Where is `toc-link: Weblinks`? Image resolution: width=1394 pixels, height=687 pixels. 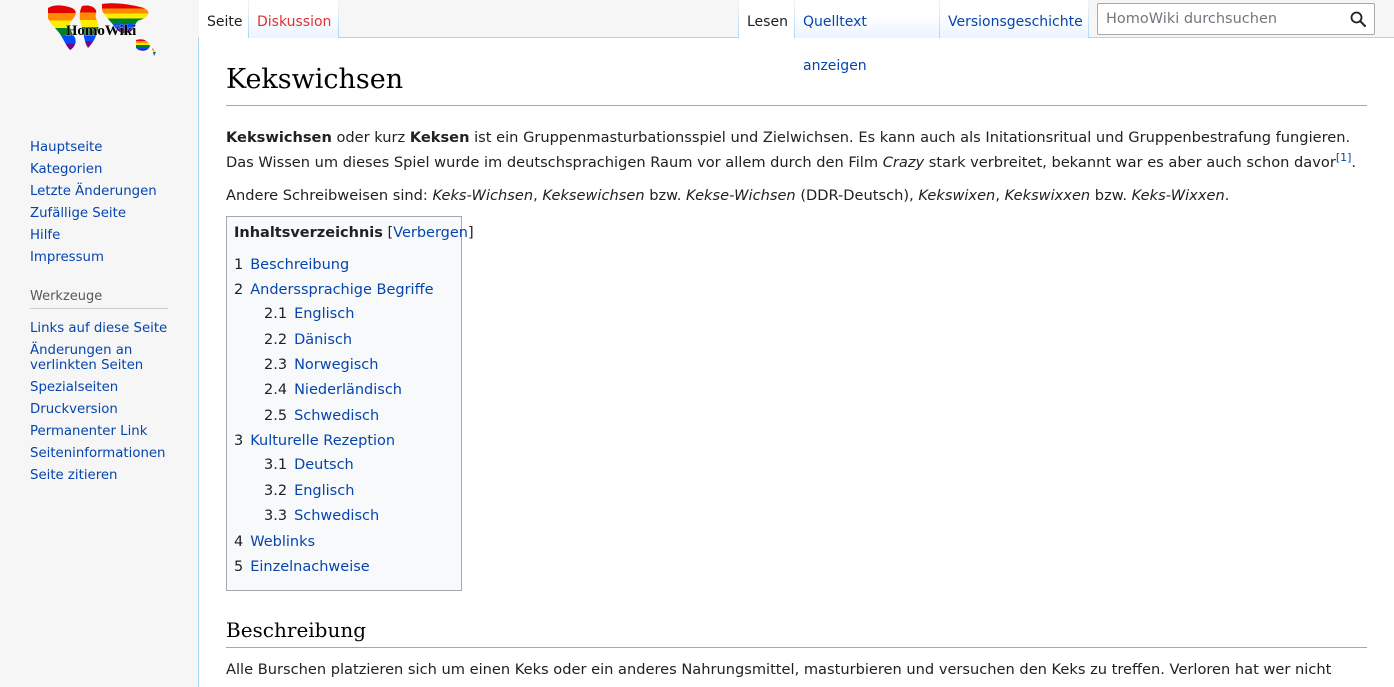 toc-link: Weblinks is located at coordinates (282, 542).